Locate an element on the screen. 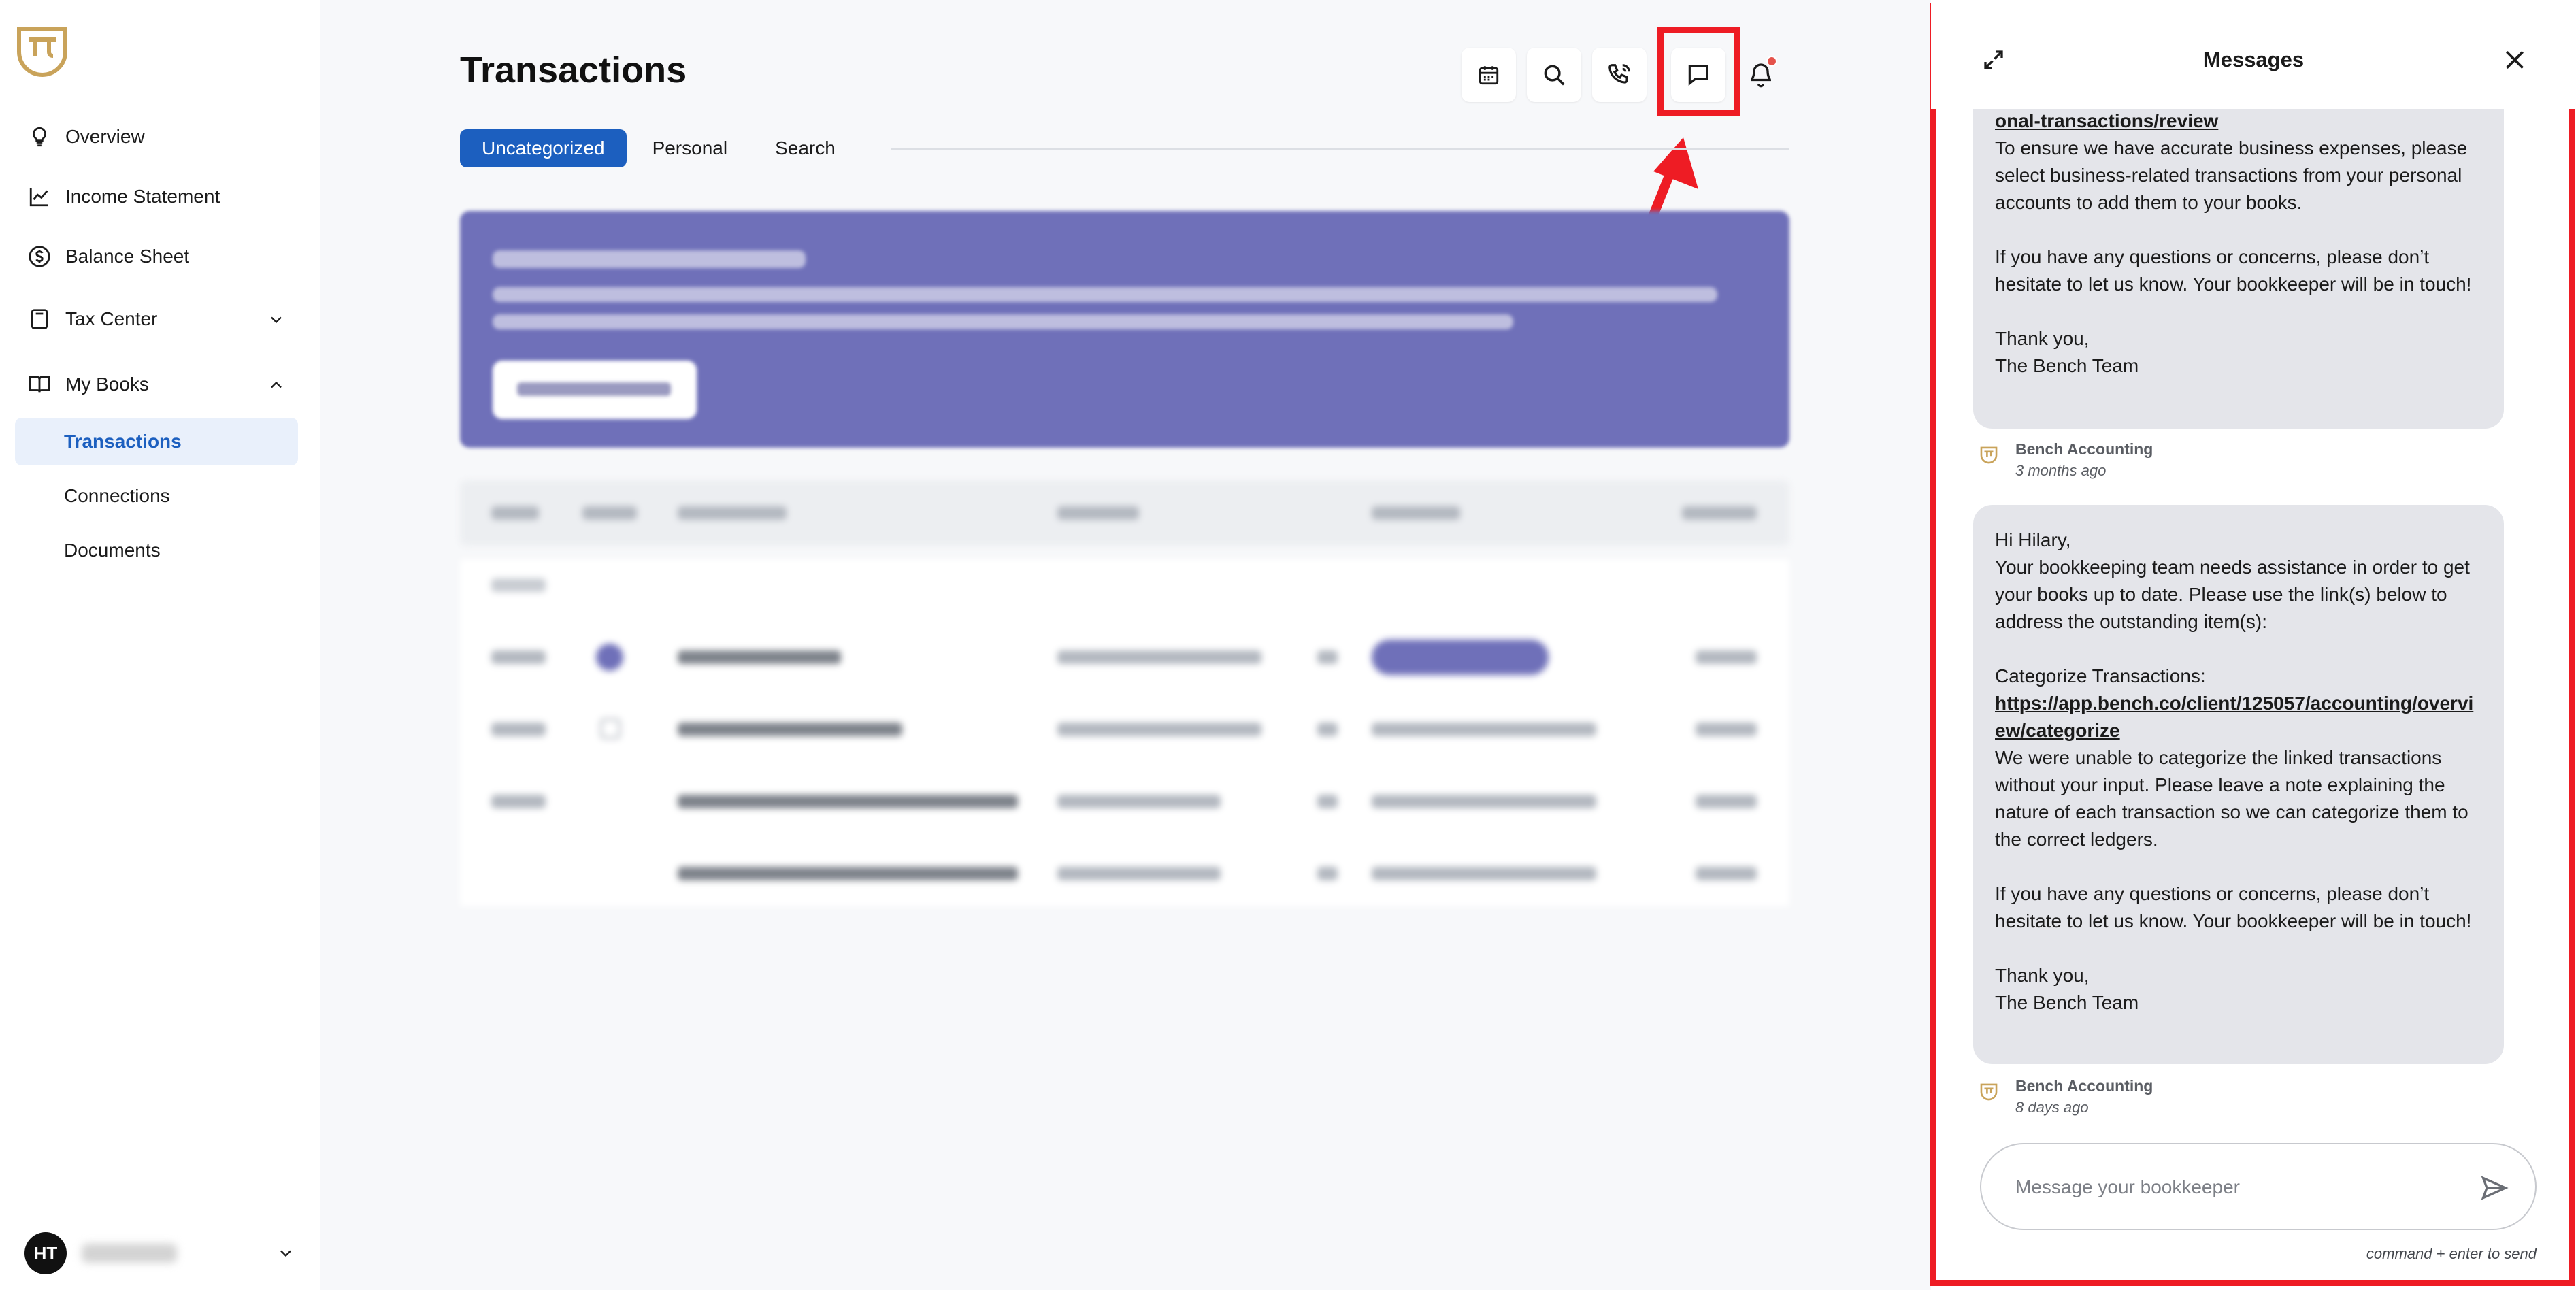 This screenshot has width=2576, height=1290. messages-title: Messages is located at coordinates (2253, 59).